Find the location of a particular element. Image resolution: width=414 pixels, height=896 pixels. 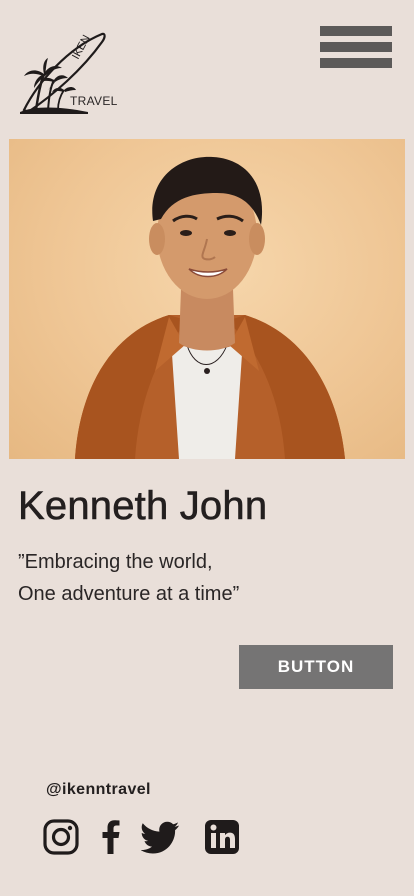

cta-button: BUTTON is located at coordinates (316, 667).